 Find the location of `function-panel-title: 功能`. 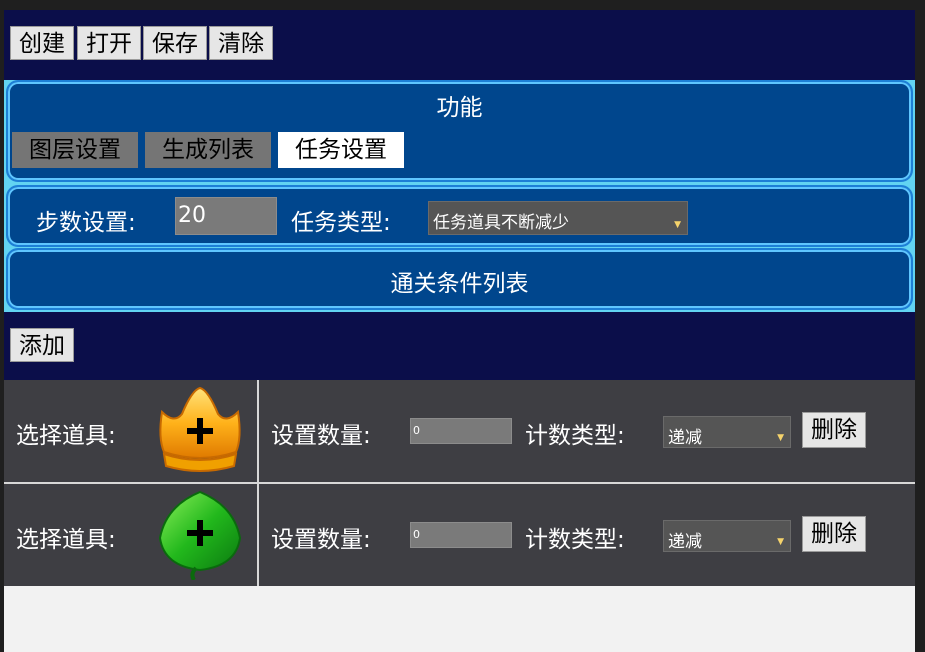

function-panel-title: 功能 is located at coordinates (459, 108).